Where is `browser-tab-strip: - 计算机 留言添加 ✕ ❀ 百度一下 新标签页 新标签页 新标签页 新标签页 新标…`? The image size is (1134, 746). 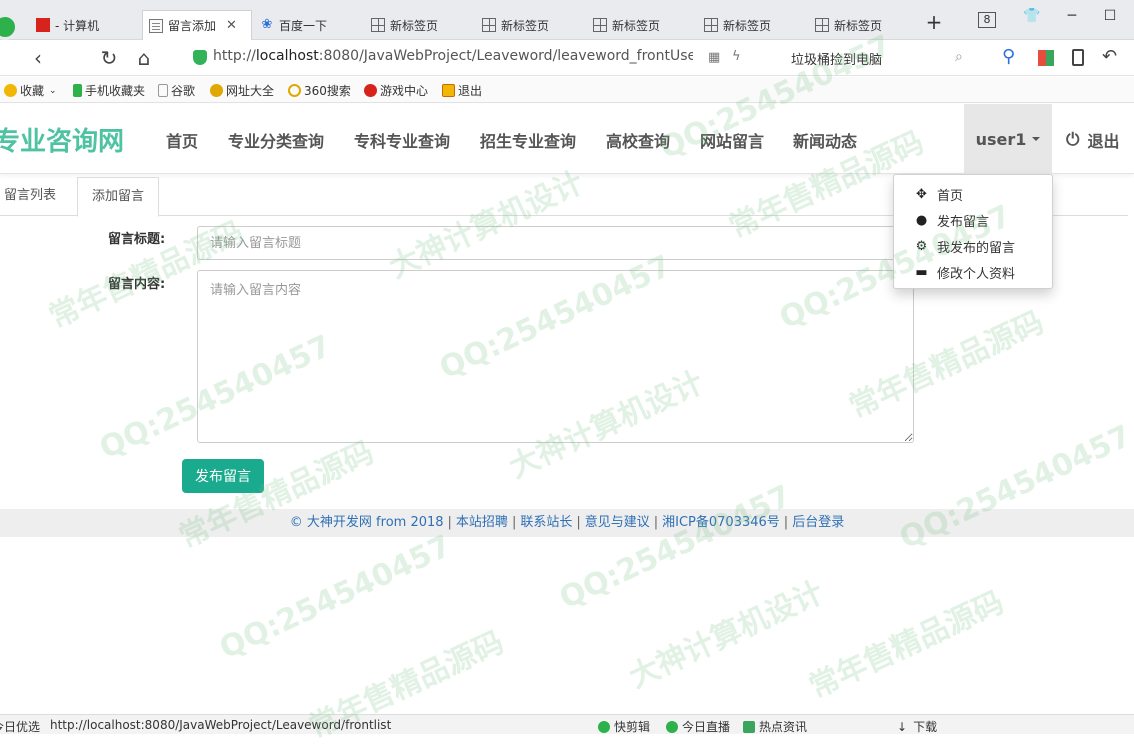
browser-tab-strip: - 计算机 留言添加 ✕ ❀ 百度一下 新标签页 新标签页 新标签页 新标签页 新标… is located at coordinates (567, 20).